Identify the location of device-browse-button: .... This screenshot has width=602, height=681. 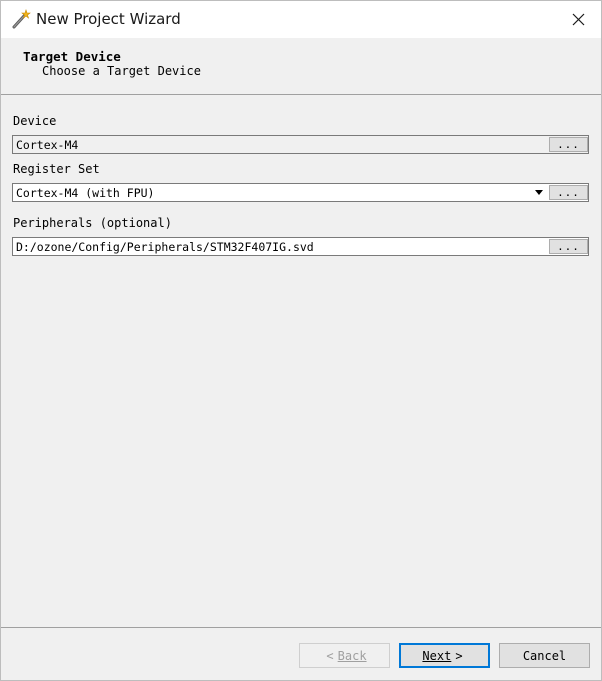
(568, 144).